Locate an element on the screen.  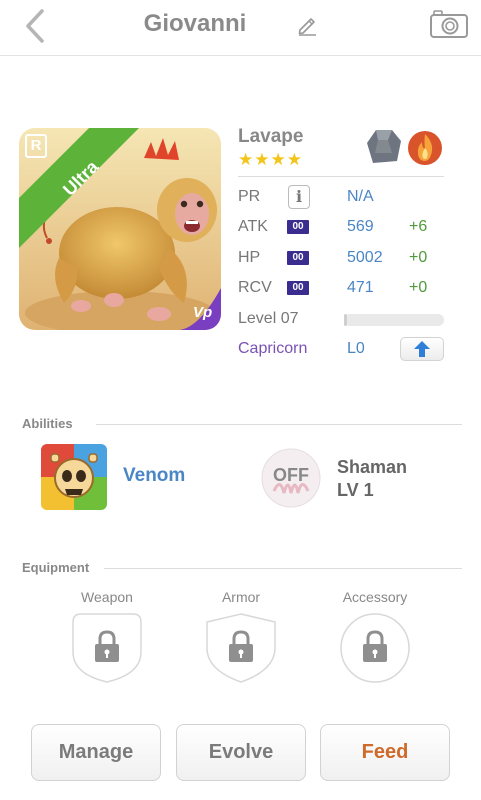
stat-value-rcv: 471 is located at coordinates (360, 287).